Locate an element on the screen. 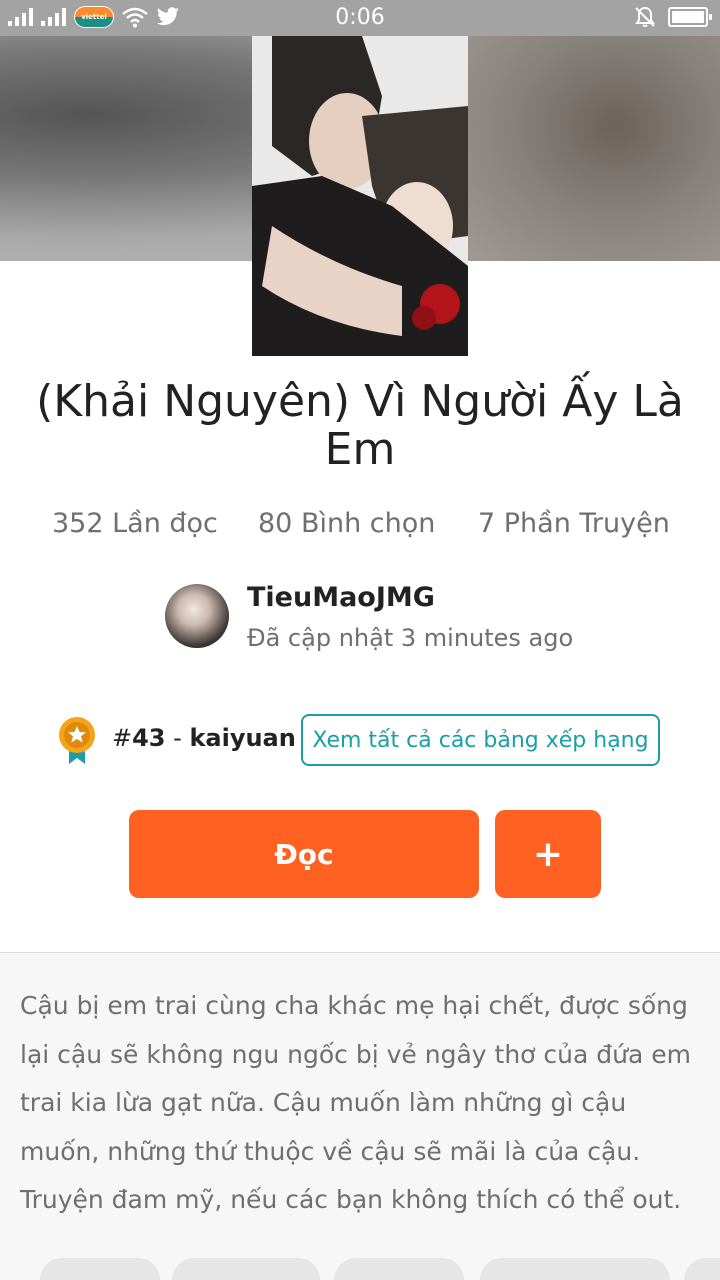  reads-count: 352 Lần đọc is located at coordinates (135, 523).